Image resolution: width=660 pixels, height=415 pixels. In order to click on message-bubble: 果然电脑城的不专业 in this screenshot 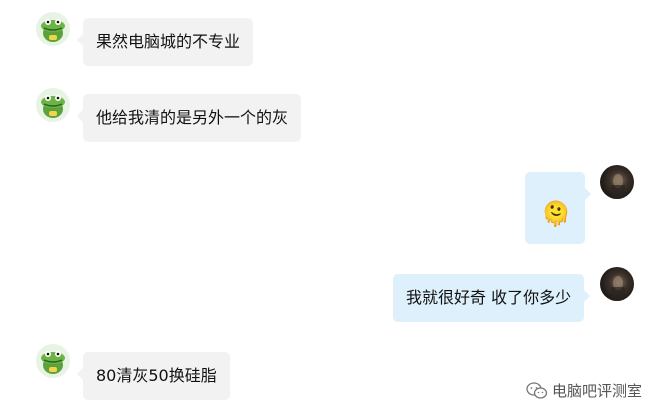, I will do `click(165, 42)`.